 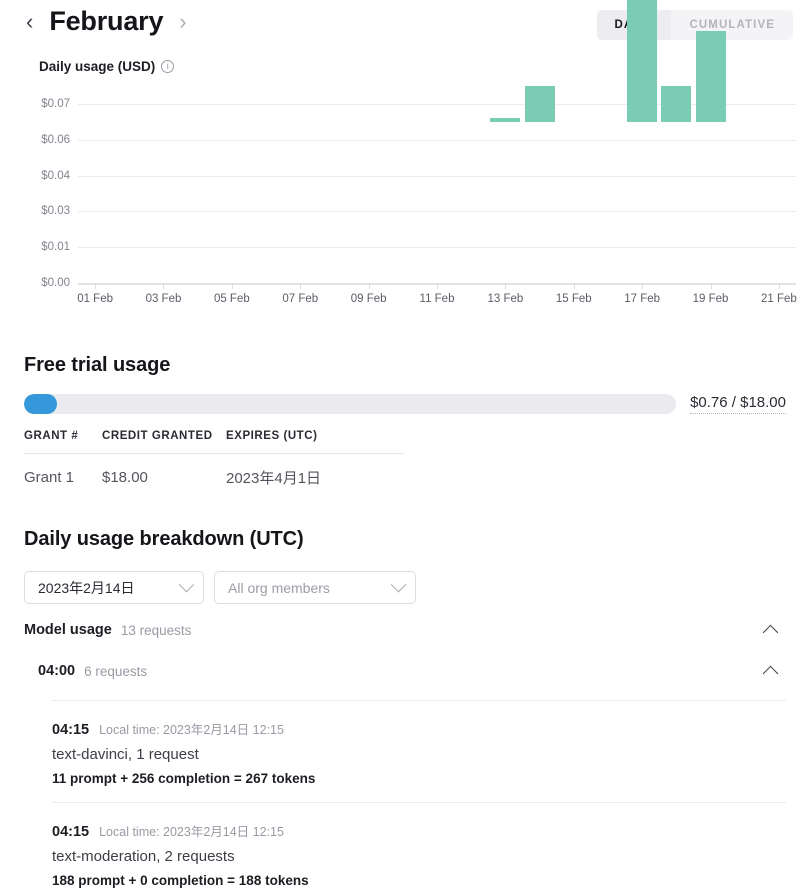 What do you see at coordinates (231, 299) in the screenshot?
I see `x-axis-tick-label: 05 Feb` at bounding box center [231, 299].